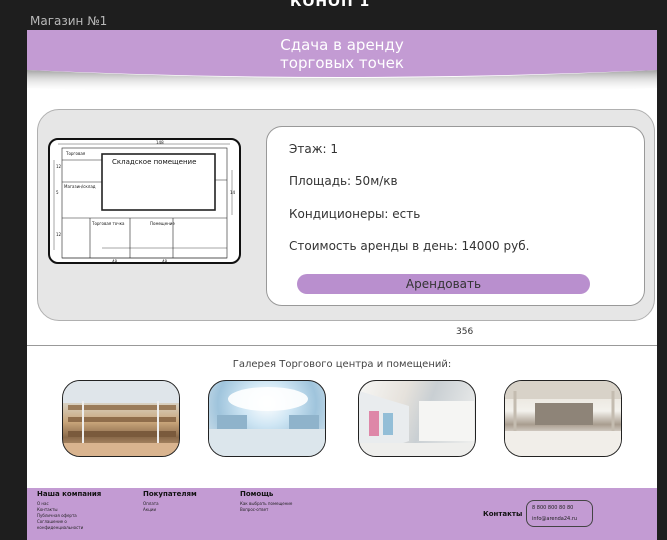  What do you see at coordinates (409, 246) in the screenshot?
I see `price-info: Стоимость аренды в день: 14000 руб.` at bounding box center [409, 246].